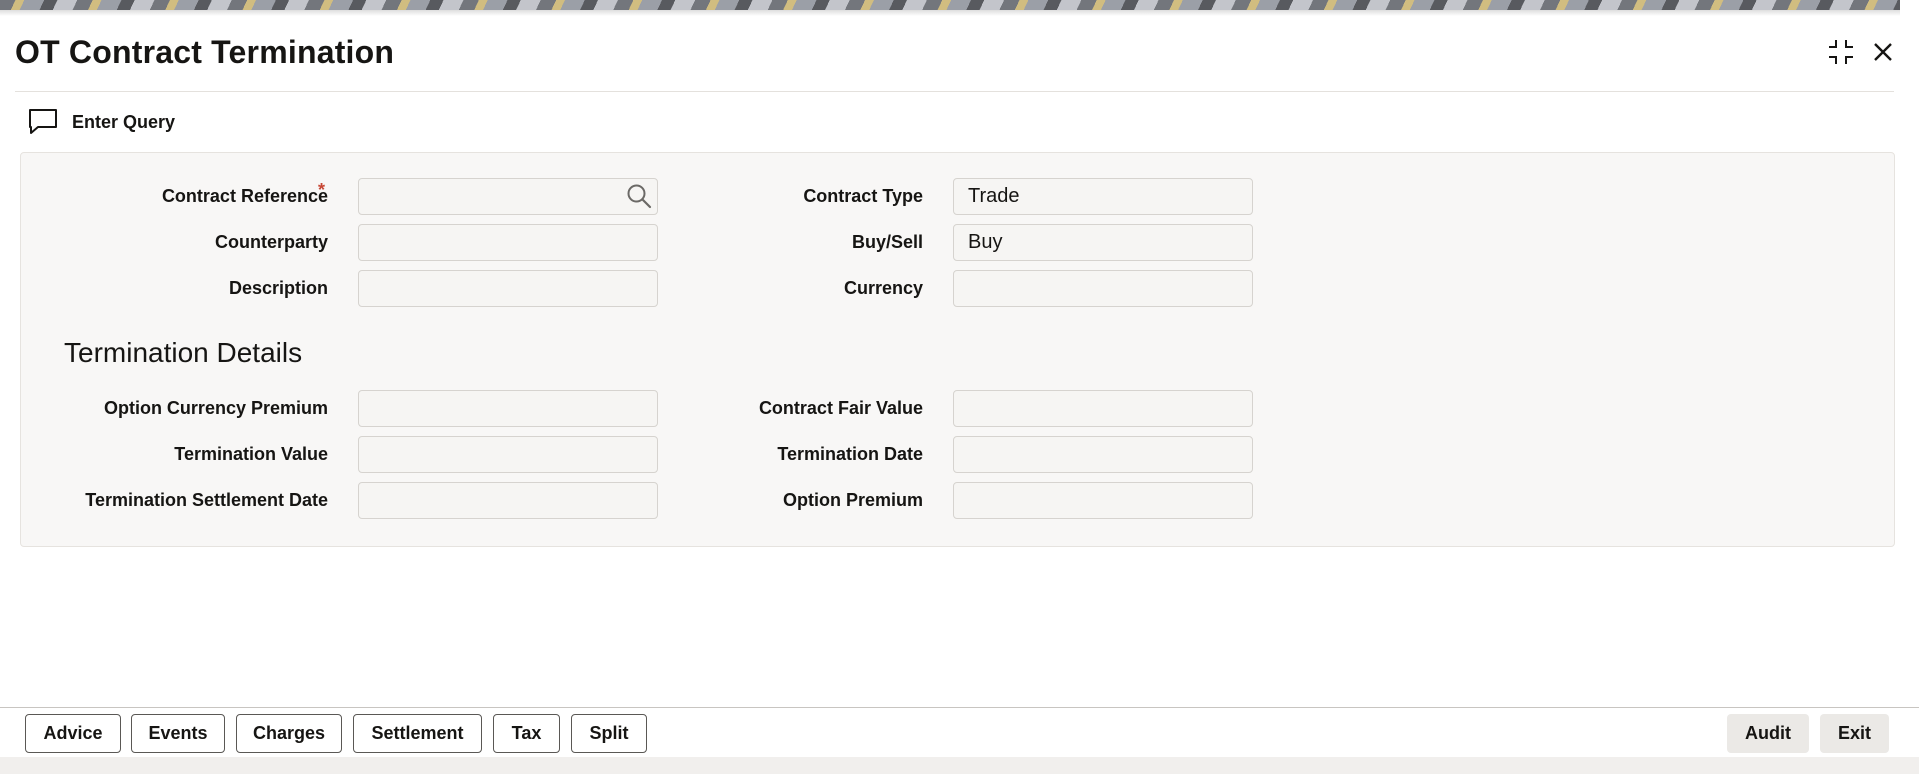 The image size is (1919, 774). What do you see at coordinates (289, 733) in the screenshot?
I see `charges-button: Charges` at bounding box center [289, 733].